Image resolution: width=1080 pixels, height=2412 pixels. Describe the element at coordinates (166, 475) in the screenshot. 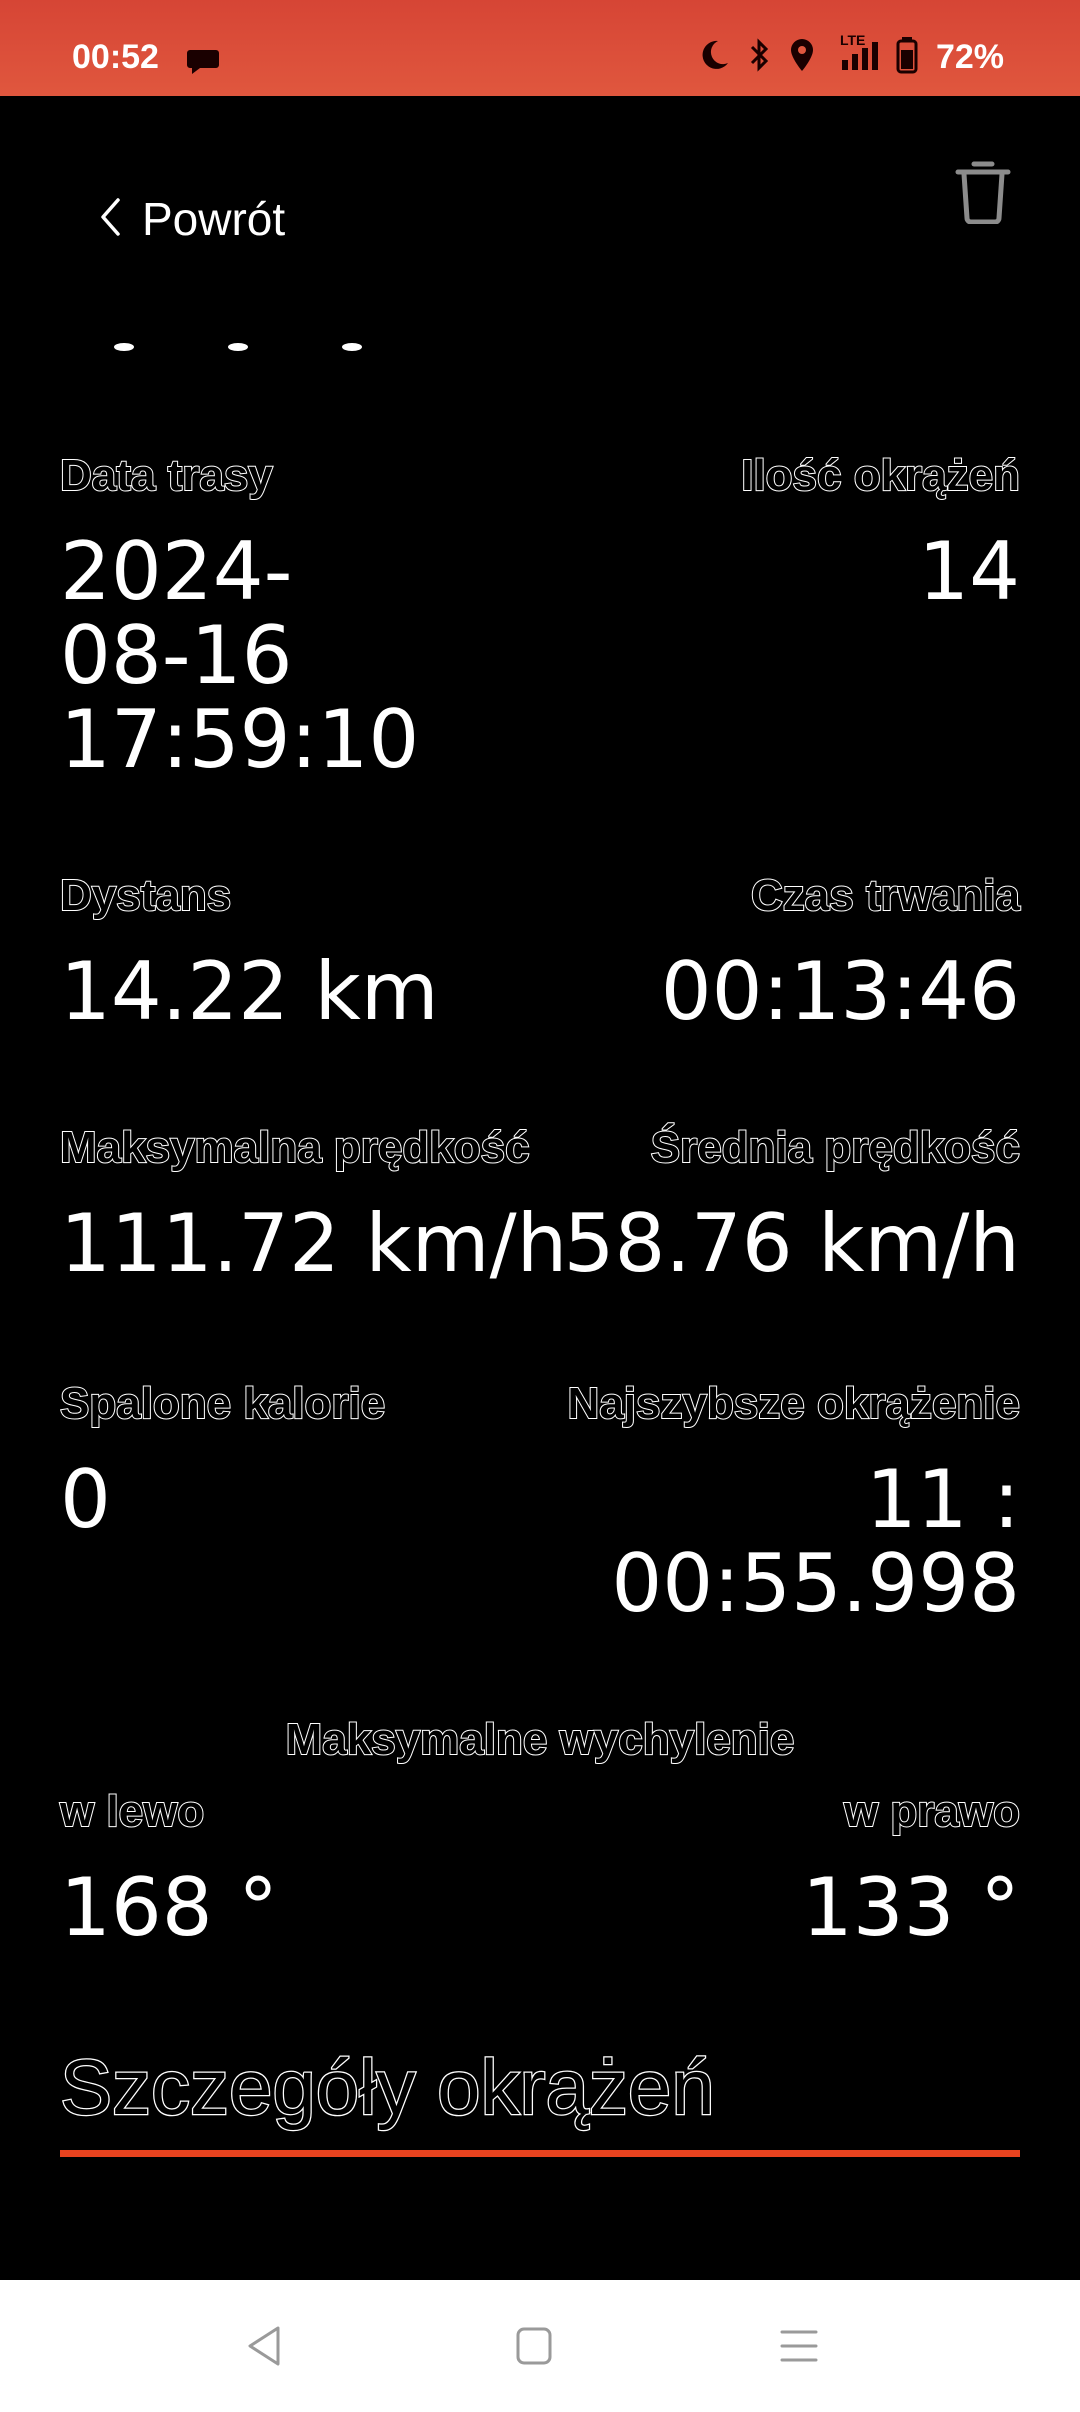

I see `route-date-label: Data trasy` at that location.